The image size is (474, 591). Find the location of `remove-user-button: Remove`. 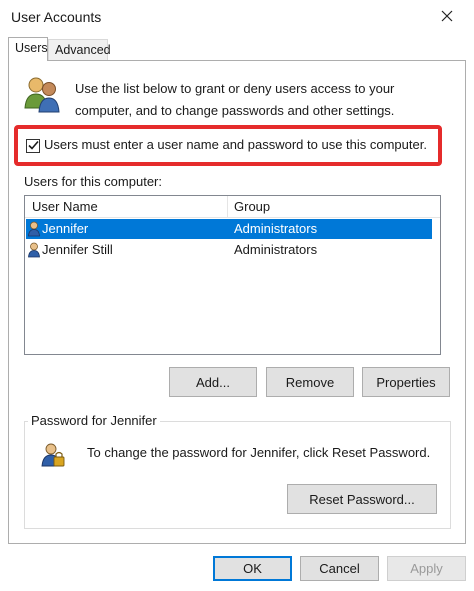

remove-user-button: Remove is located at coordinates (310, 382).